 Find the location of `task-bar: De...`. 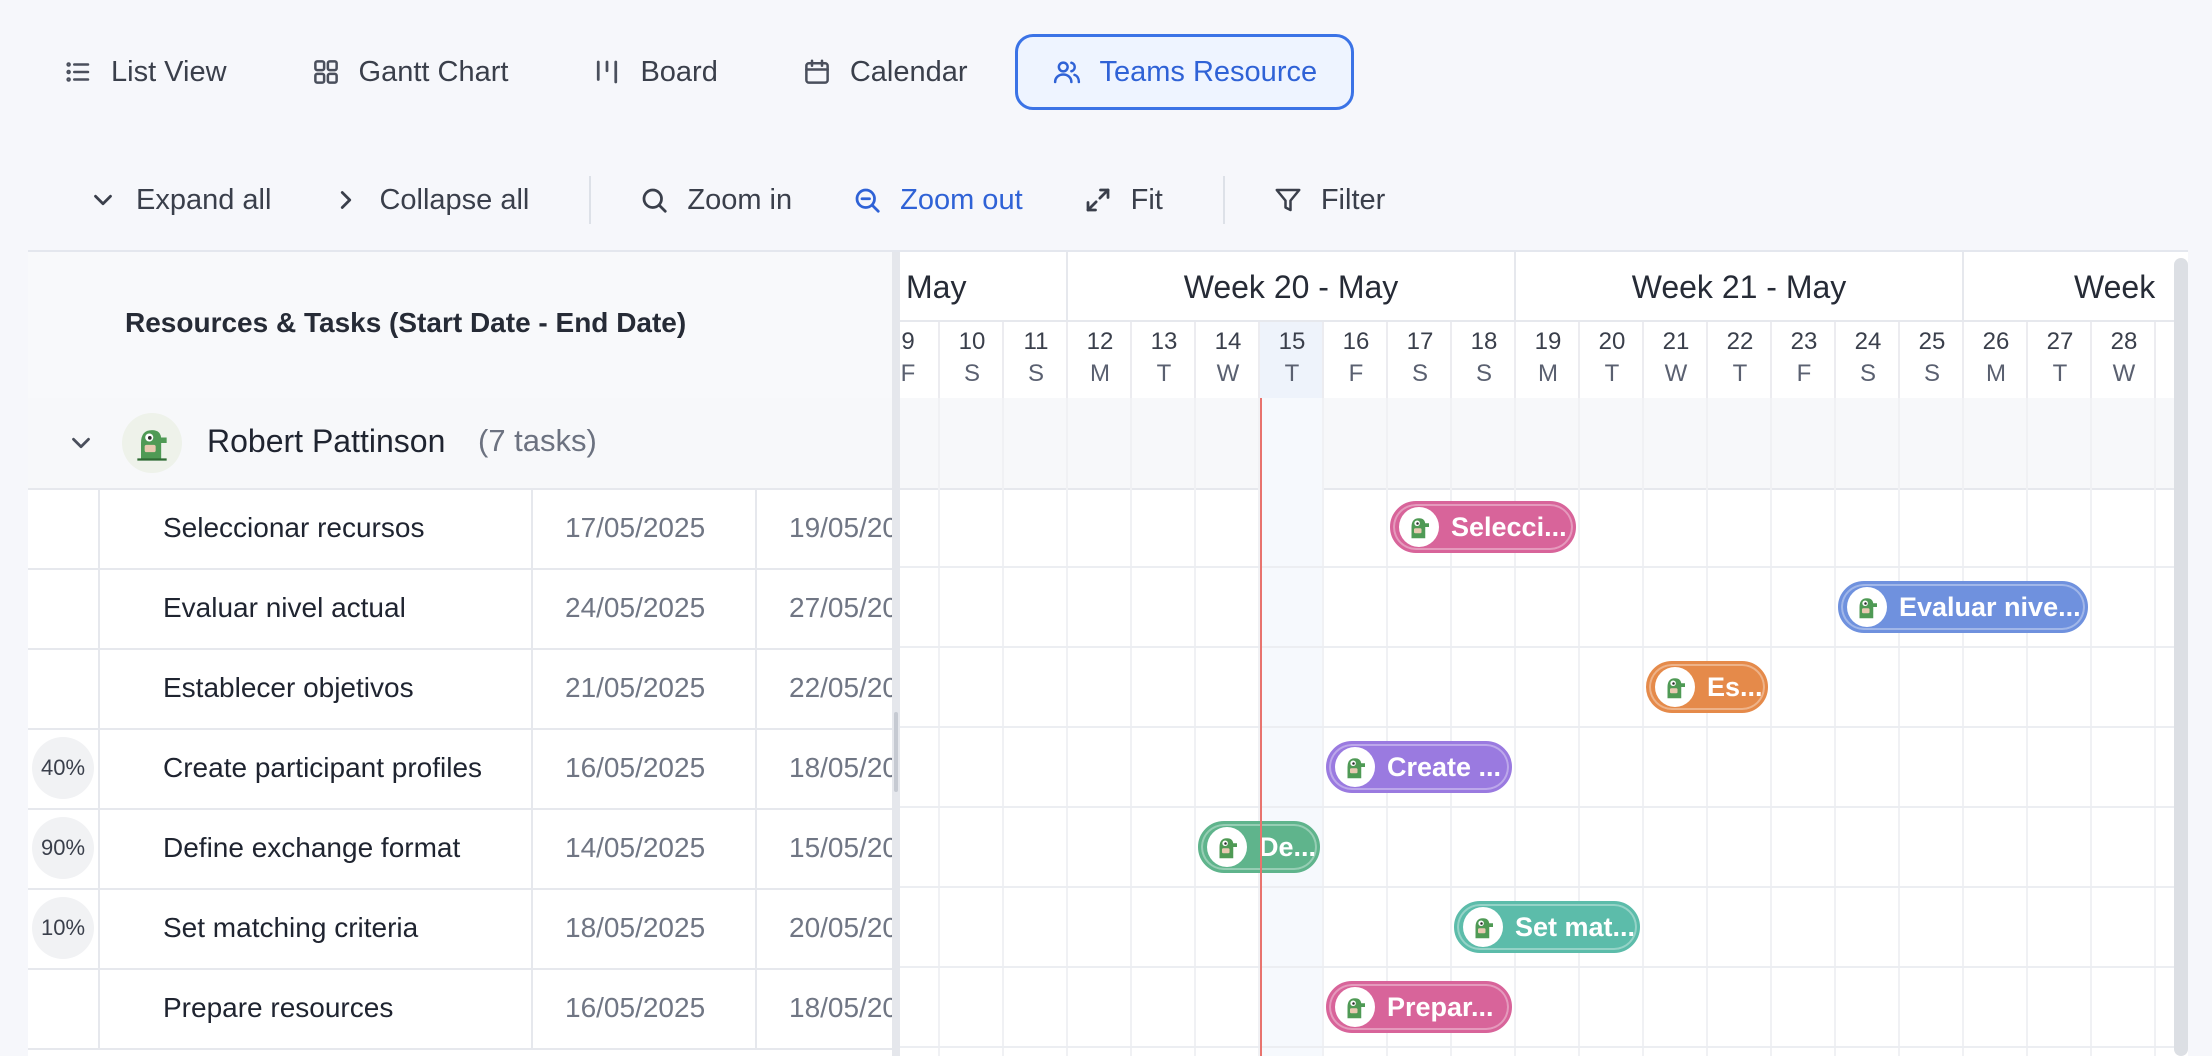

task-bar: De... is located at coordinates (1259, 847).